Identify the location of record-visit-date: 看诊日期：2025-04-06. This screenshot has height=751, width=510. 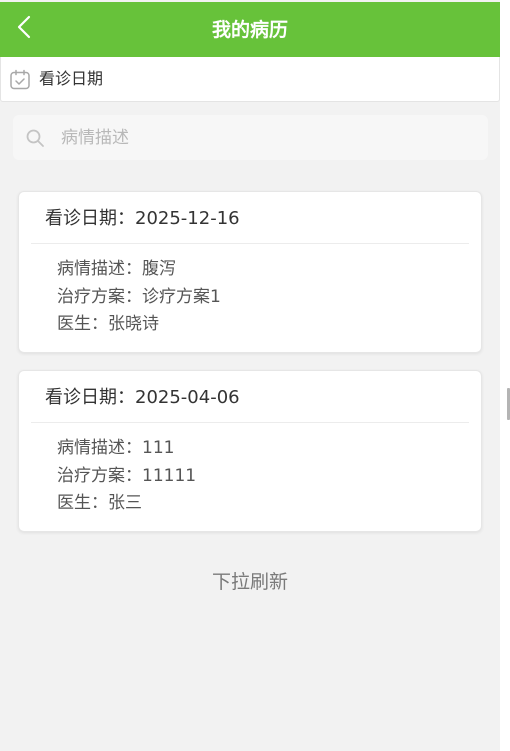
(142, 398).